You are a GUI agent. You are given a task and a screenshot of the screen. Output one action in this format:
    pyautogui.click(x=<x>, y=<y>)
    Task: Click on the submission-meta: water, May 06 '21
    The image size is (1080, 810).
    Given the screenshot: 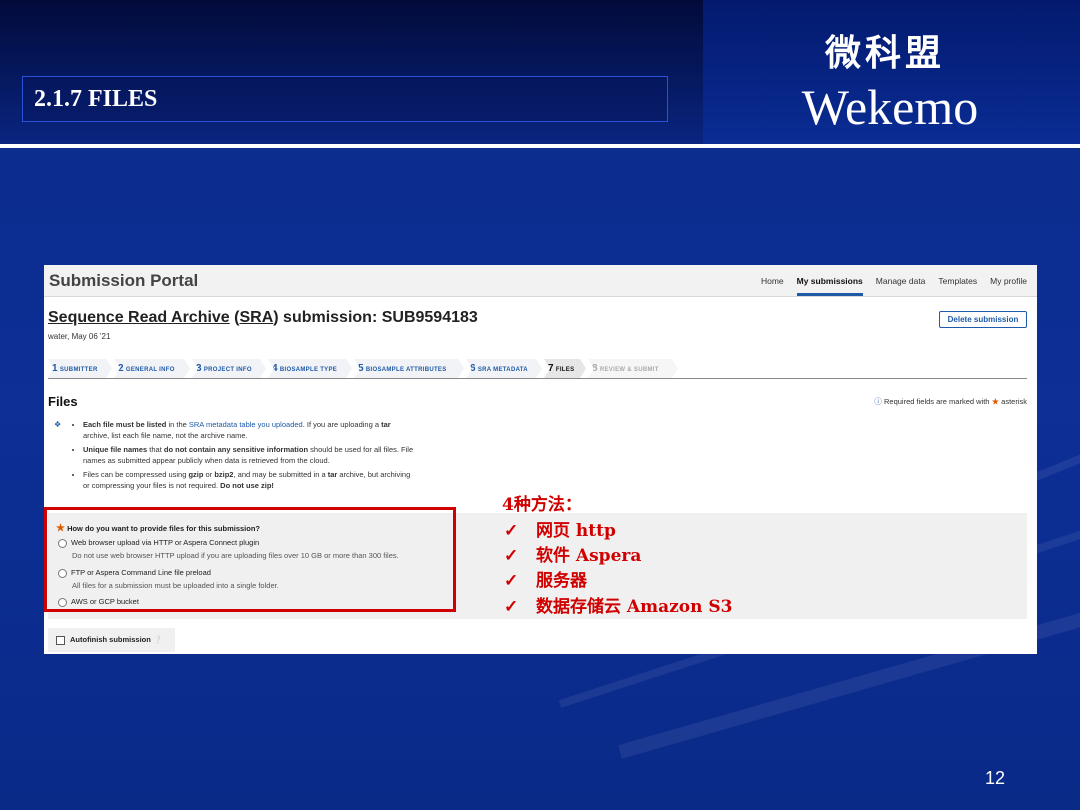 What is the action you would take?
    pyautogui.click(x=79, y=336)
    